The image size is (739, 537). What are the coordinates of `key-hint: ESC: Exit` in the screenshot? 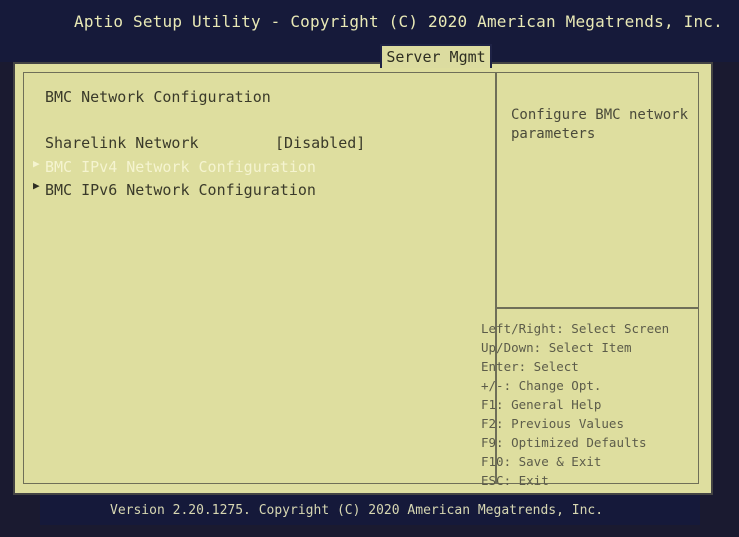 It's located at (515, 480).